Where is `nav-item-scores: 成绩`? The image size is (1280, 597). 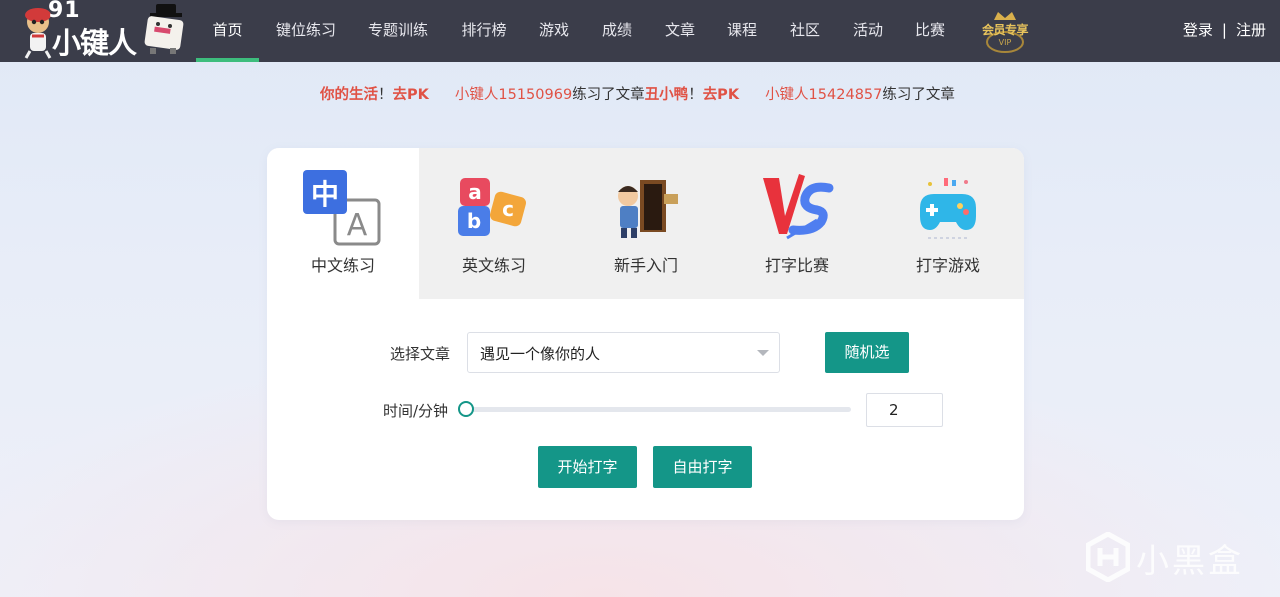 nav-item-scores: 成绩 is located at coordinates (617, 31).